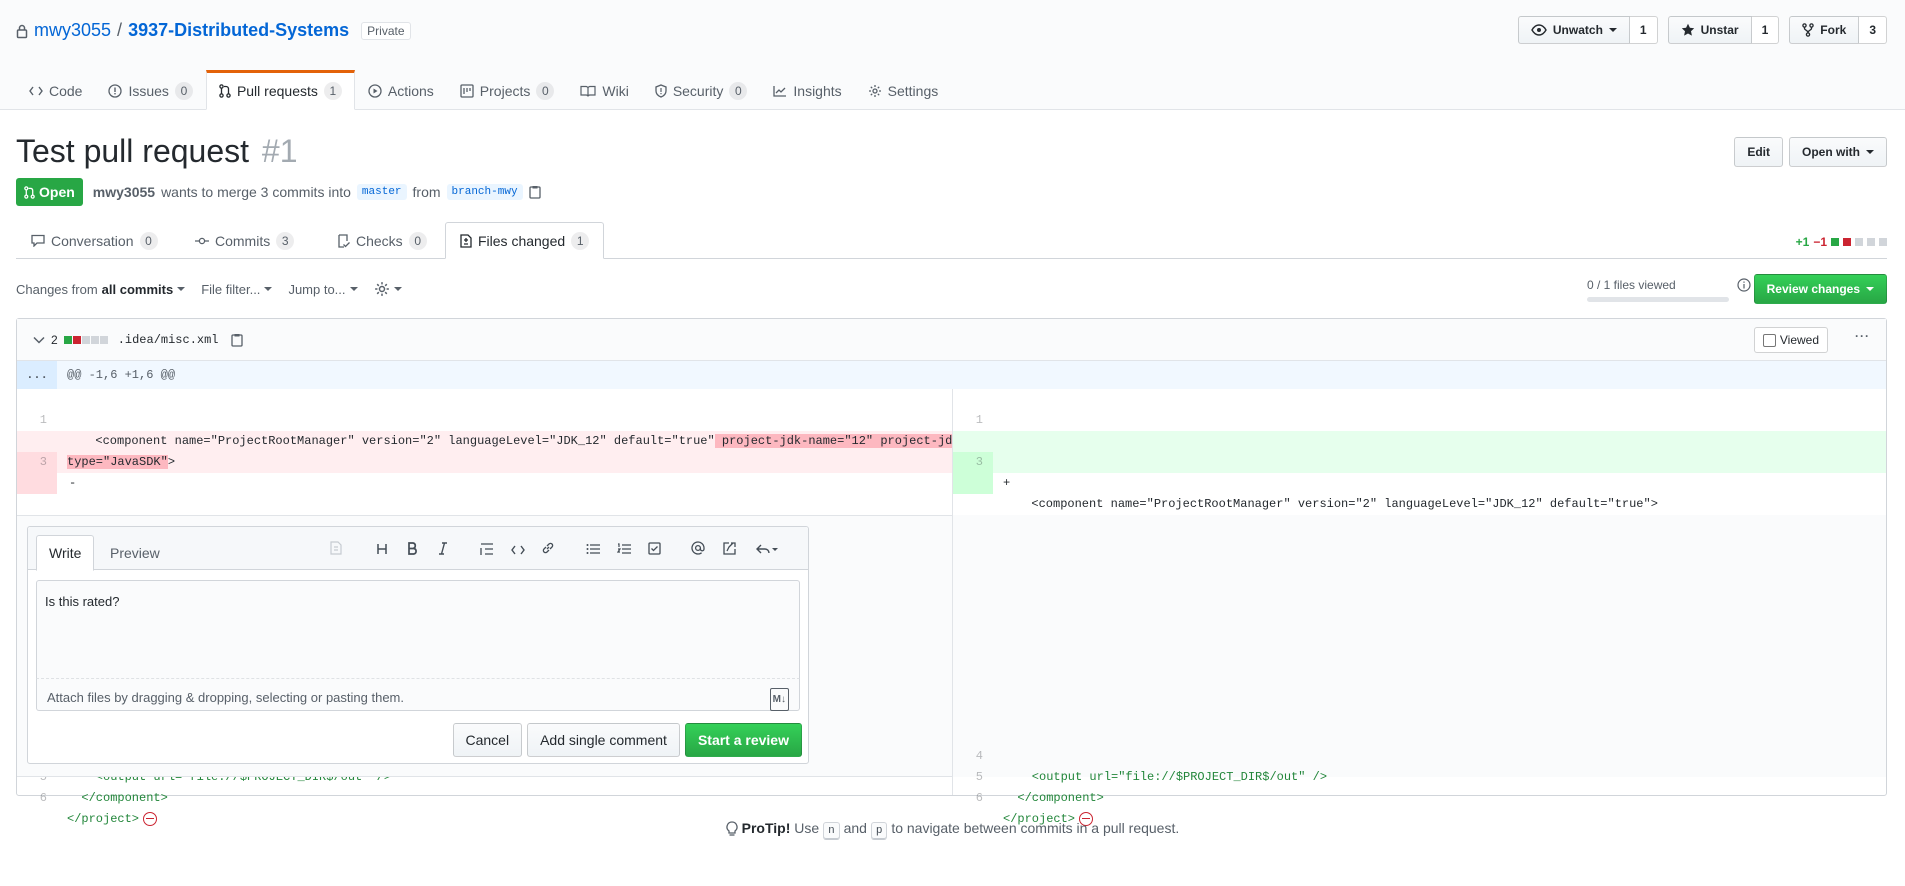 The image size is (1905, 886). What do you see at coordinates (418, 629) in the screenshot?
I see `comment-textarea: Is this rated?` at bounding box center [418, 629].